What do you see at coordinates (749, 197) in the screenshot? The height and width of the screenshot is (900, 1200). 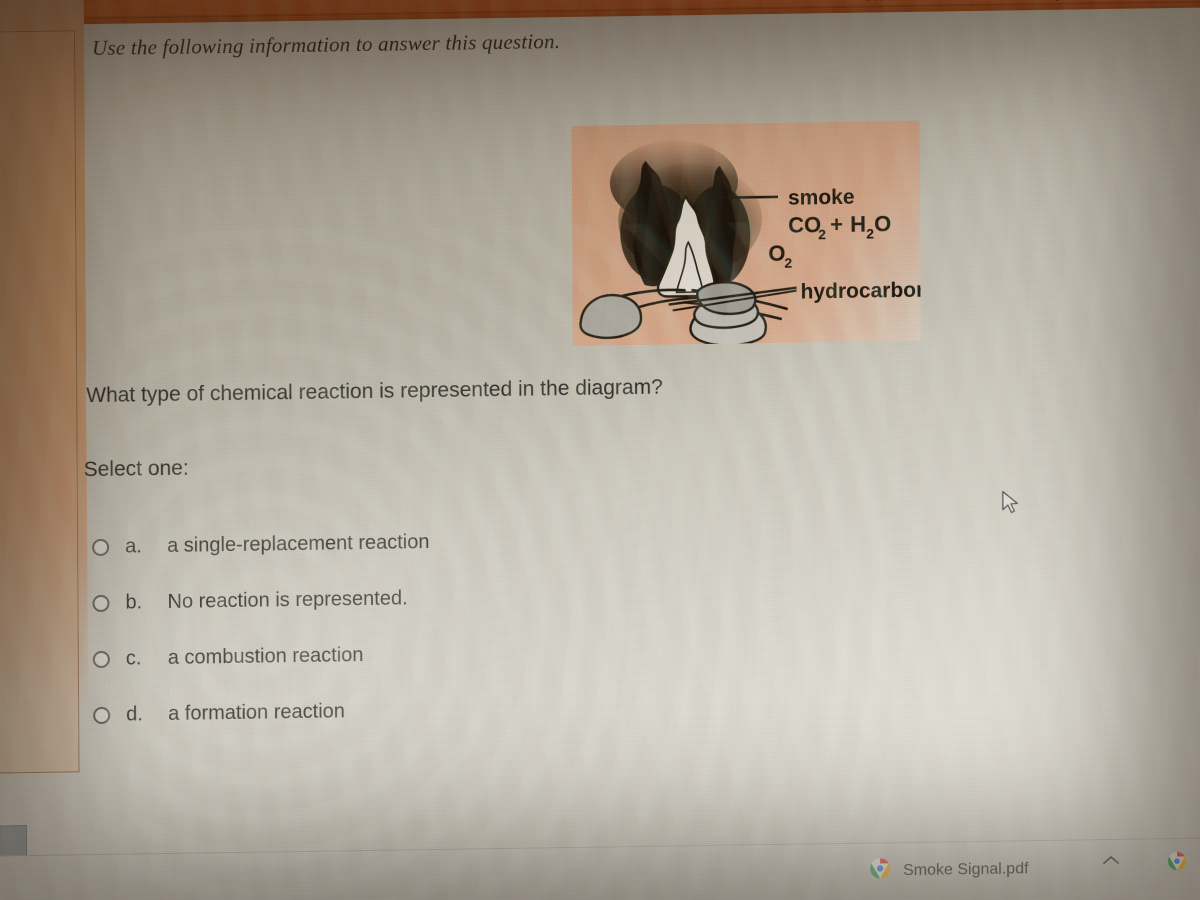 I see `leader-line-smoke` at bounding box center [749, 197].